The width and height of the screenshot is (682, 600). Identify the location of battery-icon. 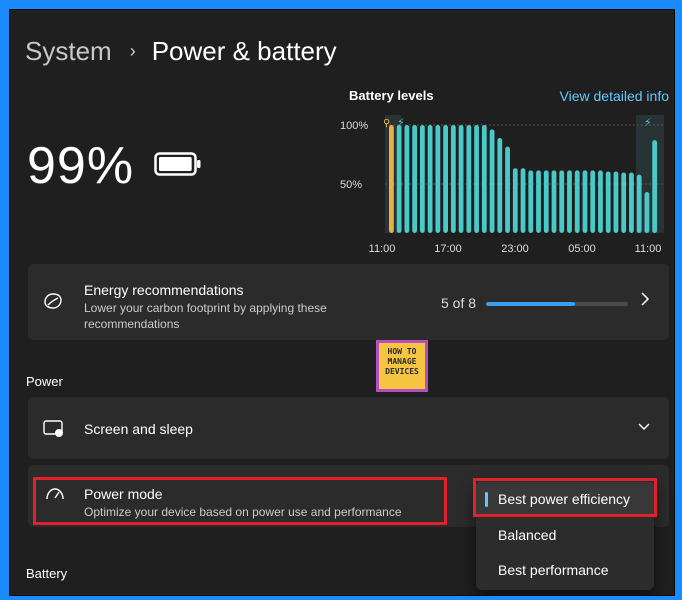
(177, 164).